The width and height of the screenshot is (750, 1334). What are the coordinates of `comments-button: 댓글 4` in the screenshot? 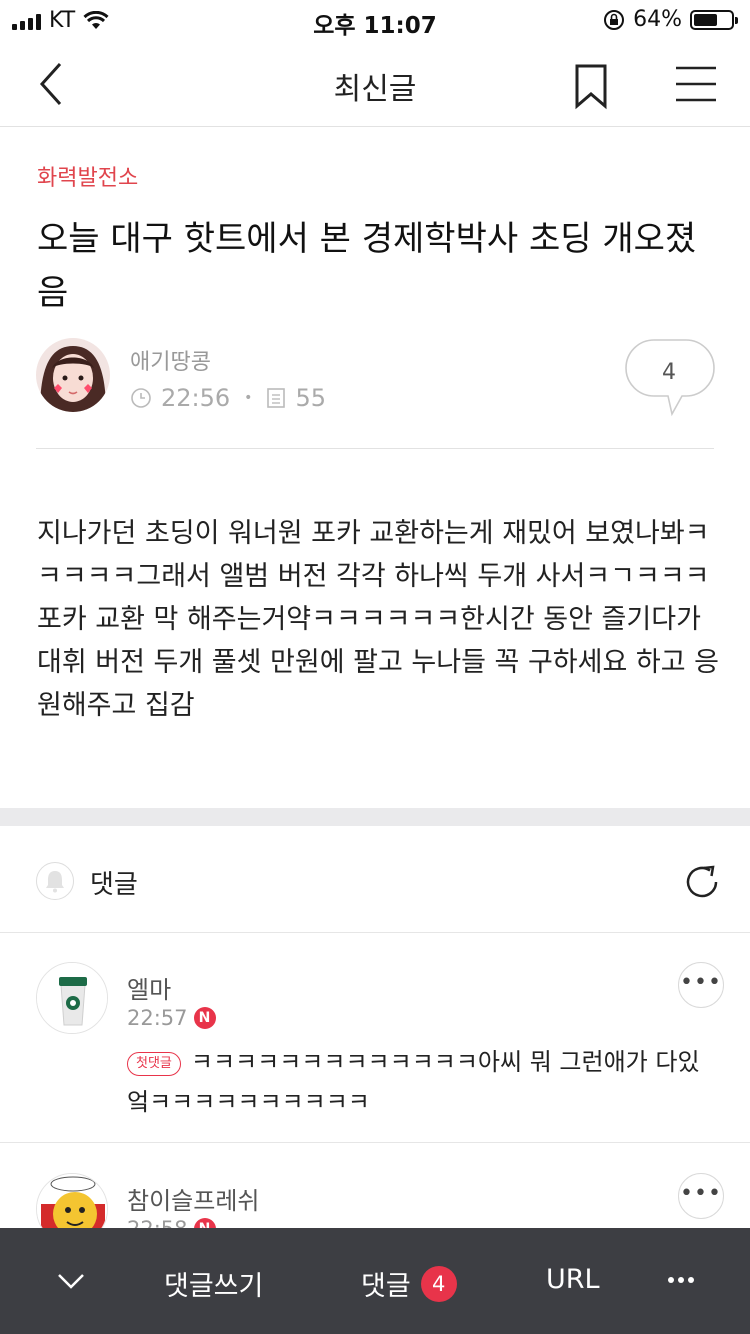 It's located at (409, 1283).